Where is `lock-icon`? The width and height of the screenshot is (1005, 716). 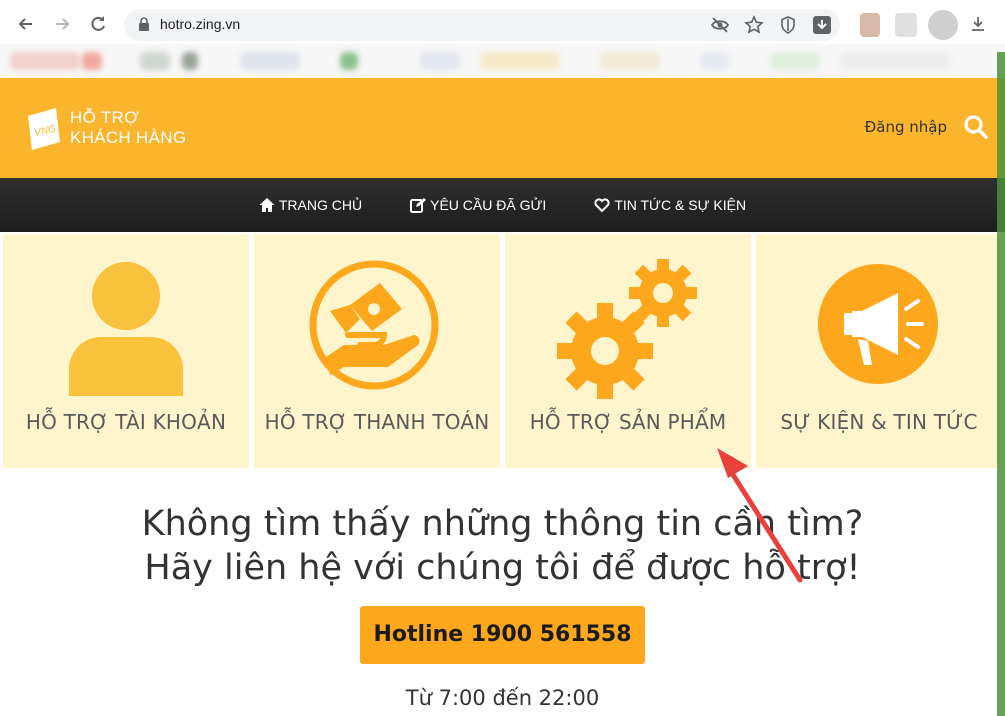 lock-icon is located at coordinates (144, 24).